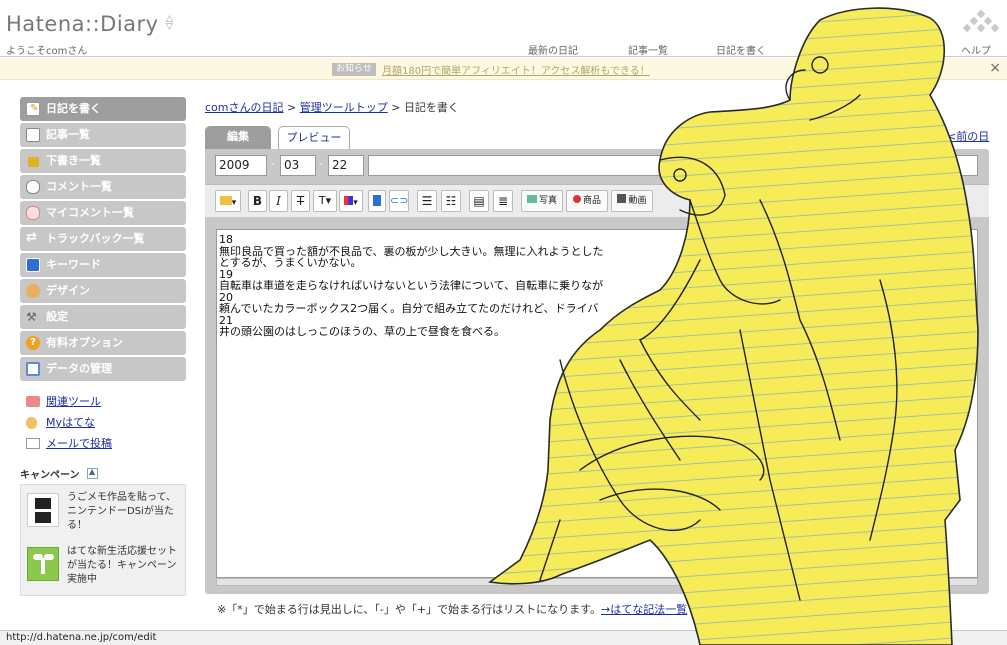  Describe the element at coordinates (31, 423) in the screenshot. I see `user-icon` at that location.